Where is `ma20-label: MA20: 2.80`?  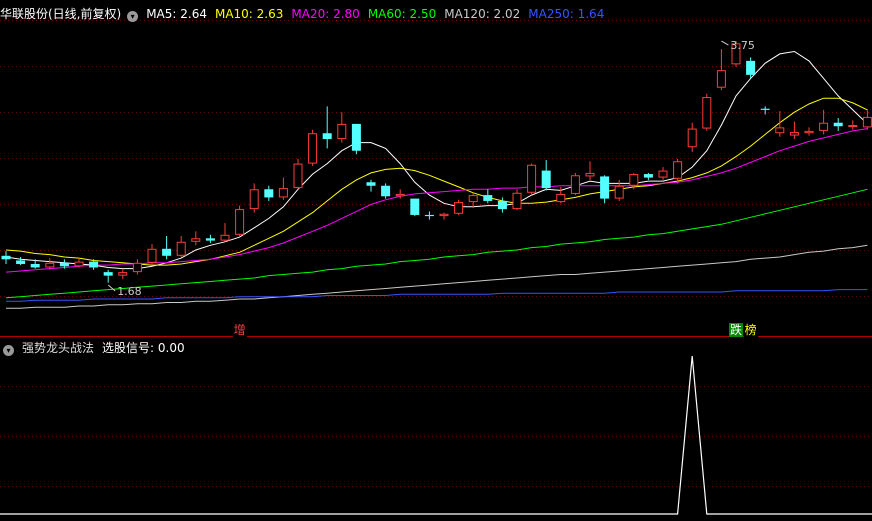
ma20-label: MA20: 2.80 is located at coordinates (325, 14).